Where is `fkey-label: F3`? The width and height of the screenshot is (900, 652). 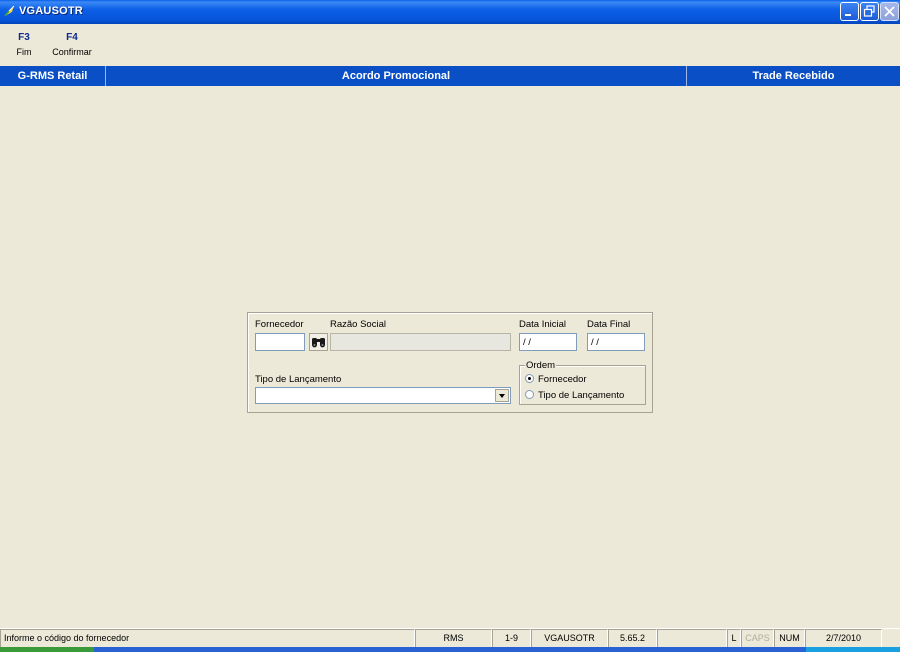 fkey-label: F3 is located at coordinates (24, 37).